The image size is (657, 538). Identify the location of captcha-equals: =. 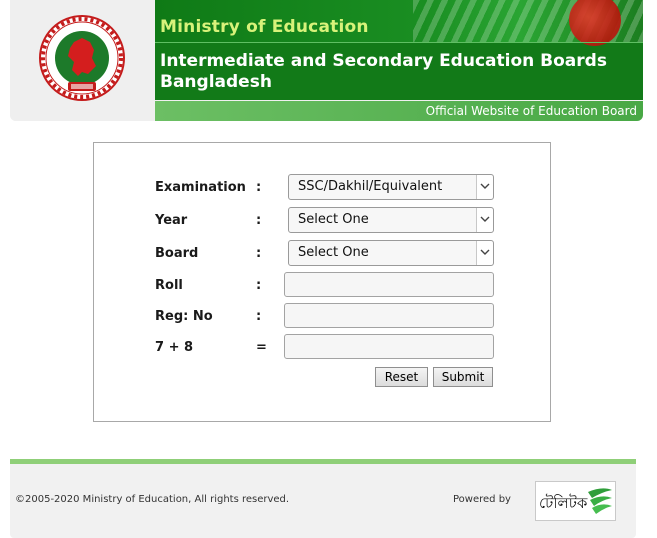
(261, 347).